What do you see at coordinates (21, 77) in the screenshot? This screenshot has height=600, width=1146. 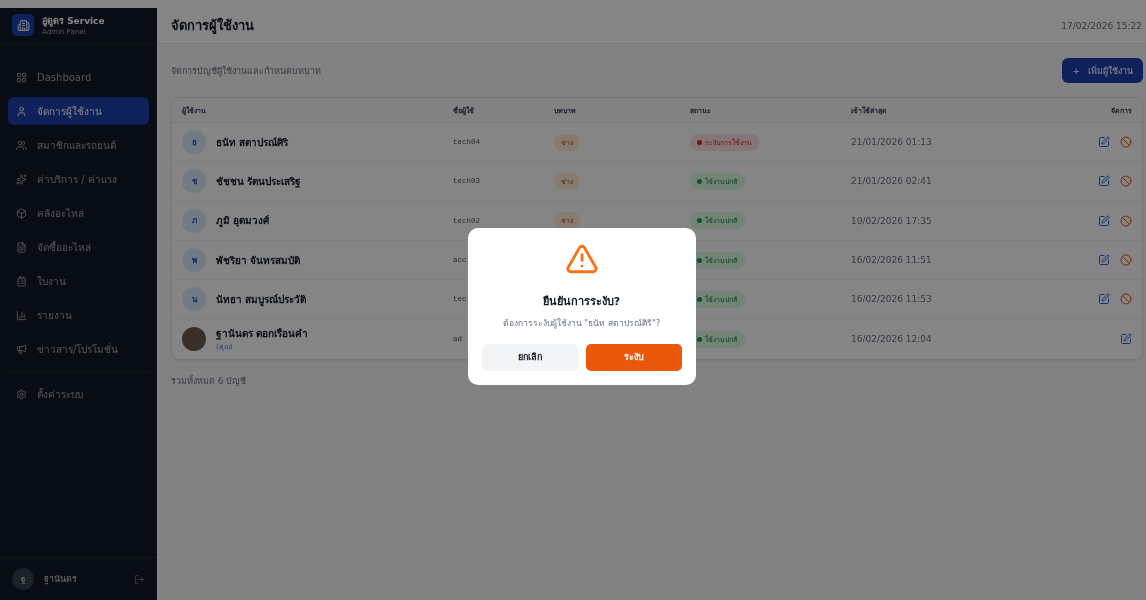 I see `grid-icon` at bounding box center [21, 77].